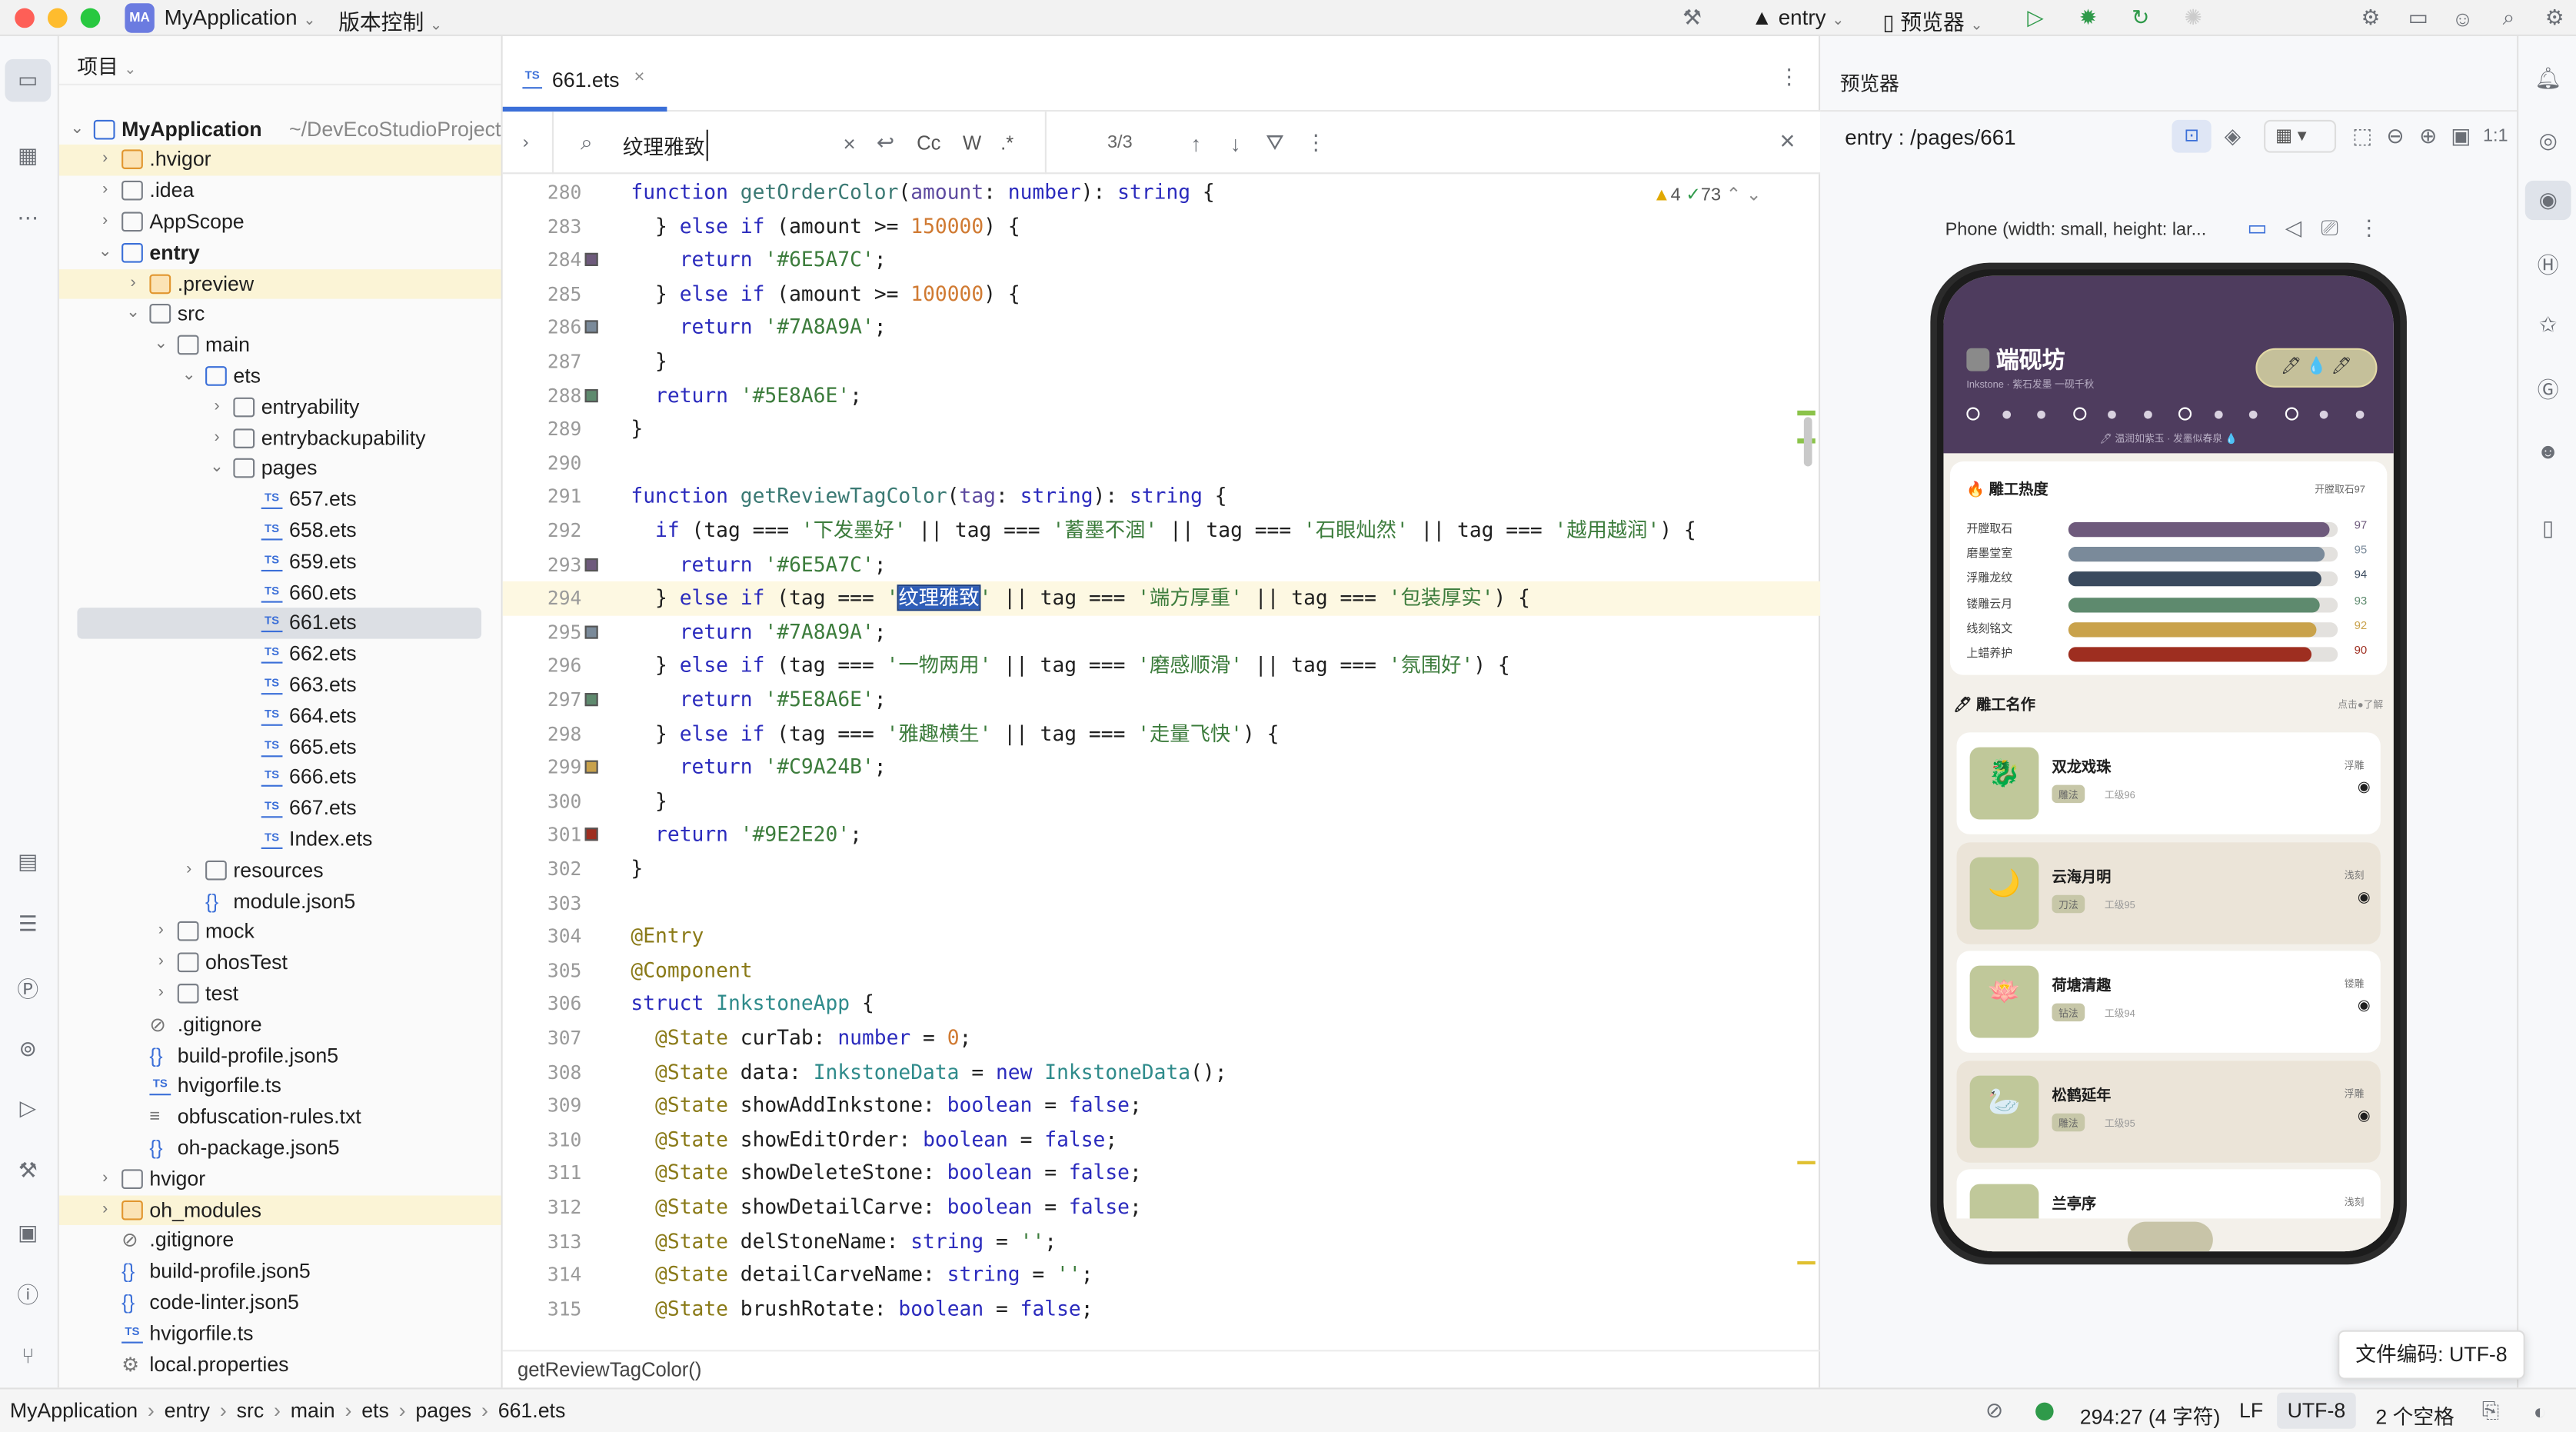 This screenshot has width=2576, height=1432. What do you see at coordinates (280, 1179) in the screenshot?
I see `tree-item: › hvigor` at bounding box center [280, 1179].